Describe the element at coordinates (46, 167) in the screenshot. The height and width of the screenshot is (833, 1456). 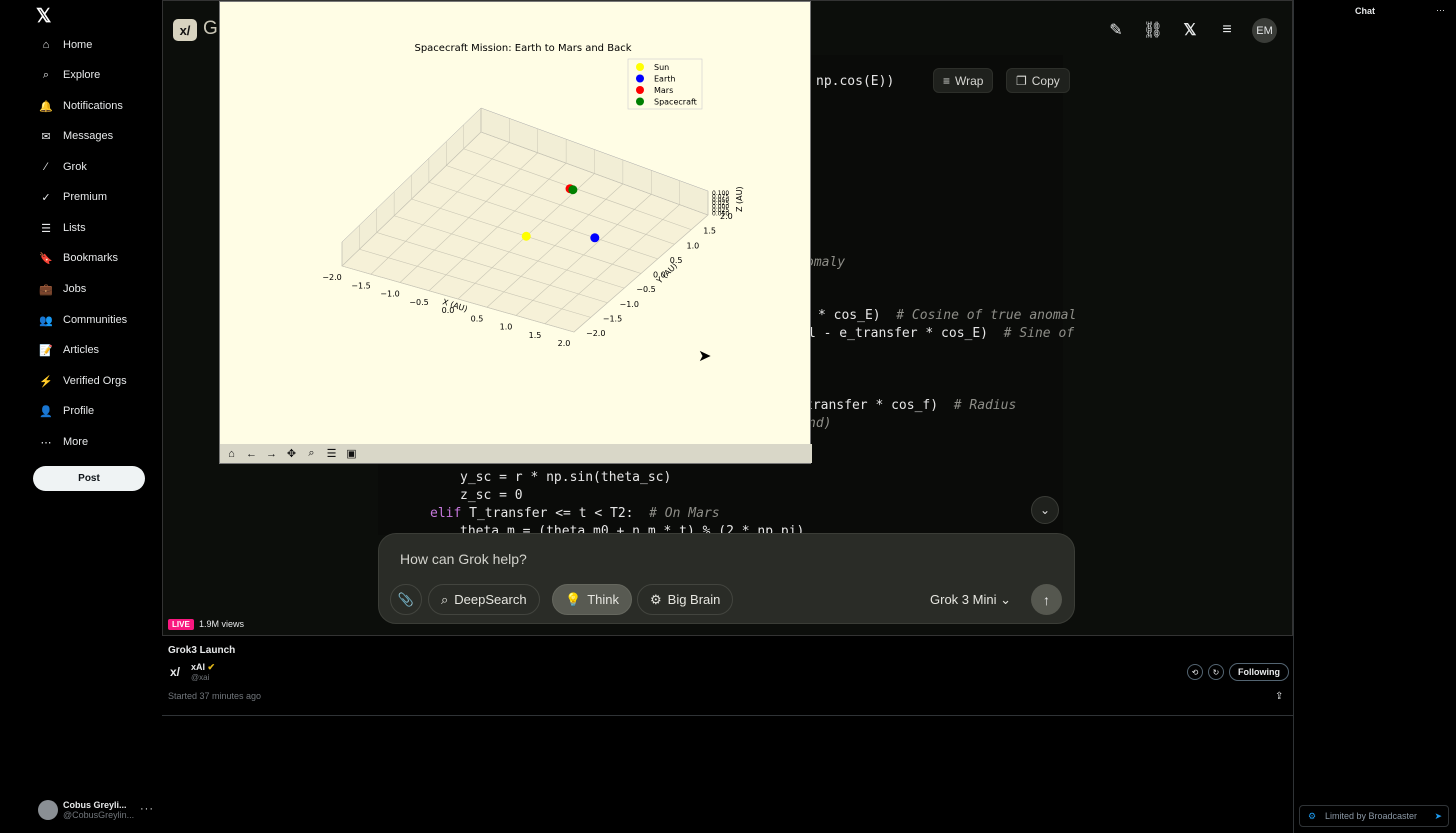
I see `grok-icon: ⁄` at that location.